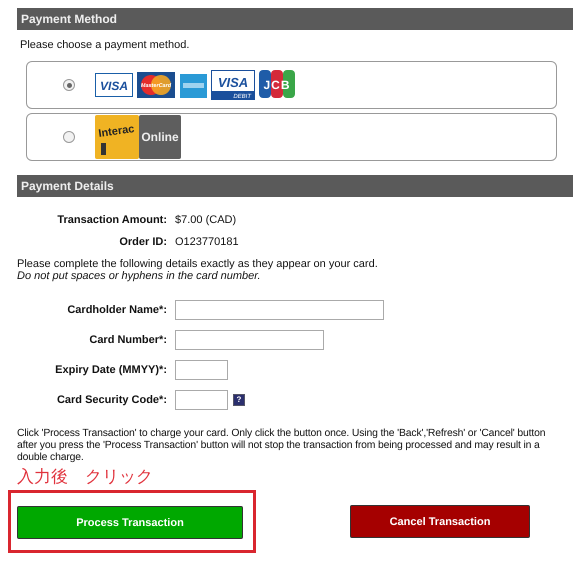  I want to click on help-icon: ?, so click(239, 400).